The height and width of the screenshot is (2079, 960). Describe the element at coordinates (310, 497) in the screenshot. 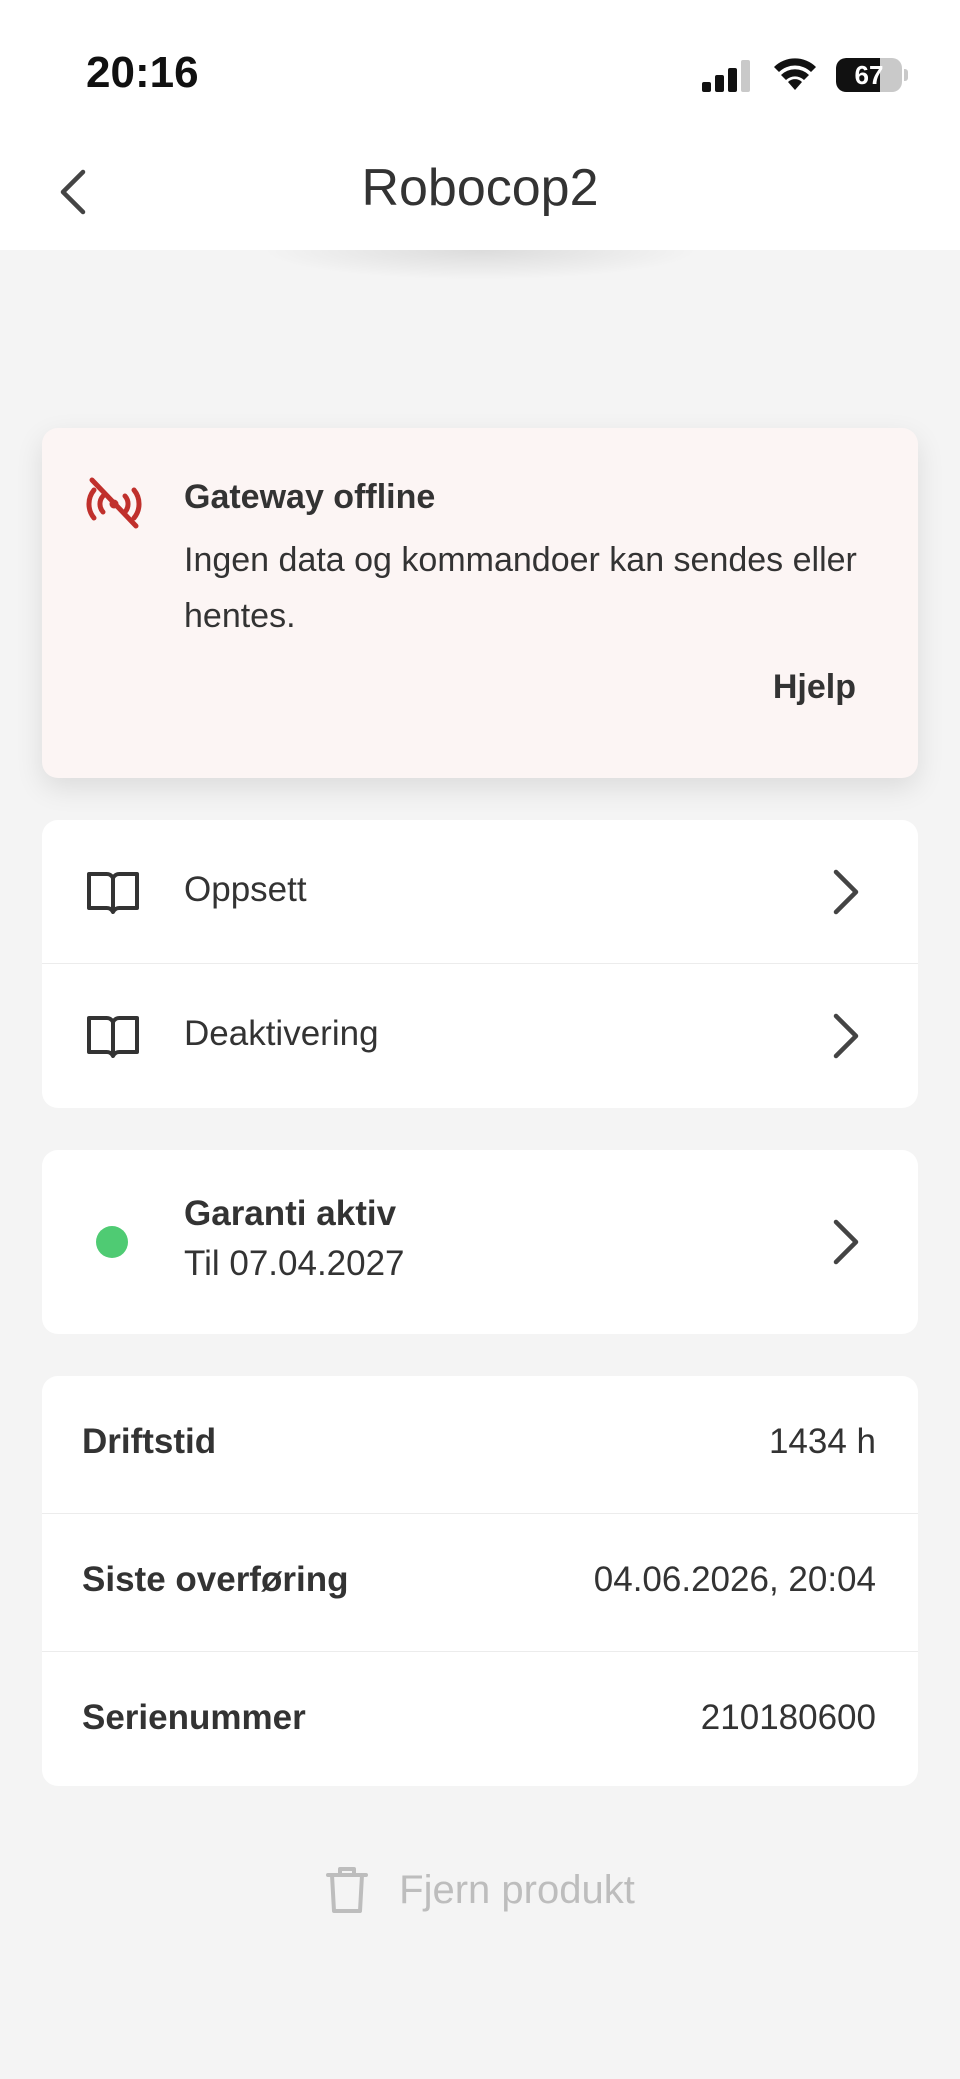

I see `alert-title: Gateway offline` at that location.